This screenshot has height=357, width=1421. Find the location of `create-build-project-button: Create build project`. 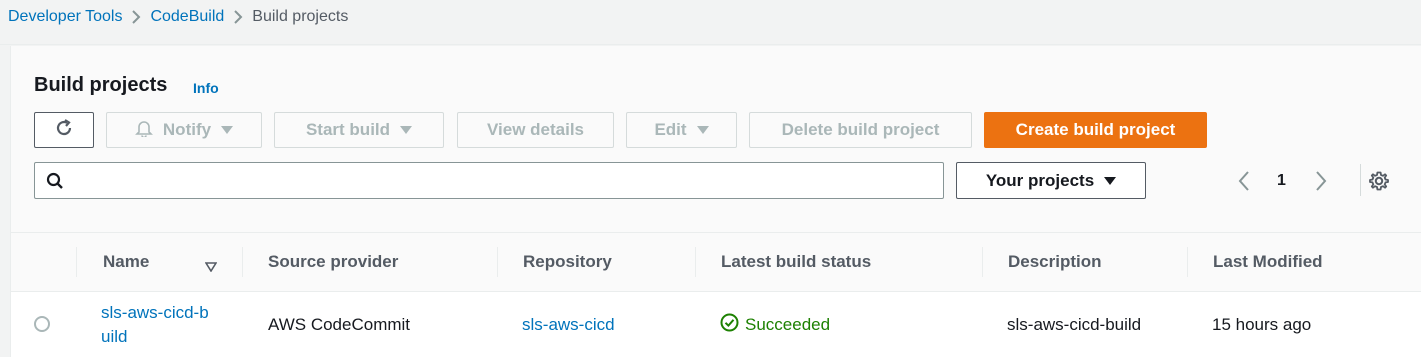

create-build-project-button: Create build project is located at coordinates (1095, 130).